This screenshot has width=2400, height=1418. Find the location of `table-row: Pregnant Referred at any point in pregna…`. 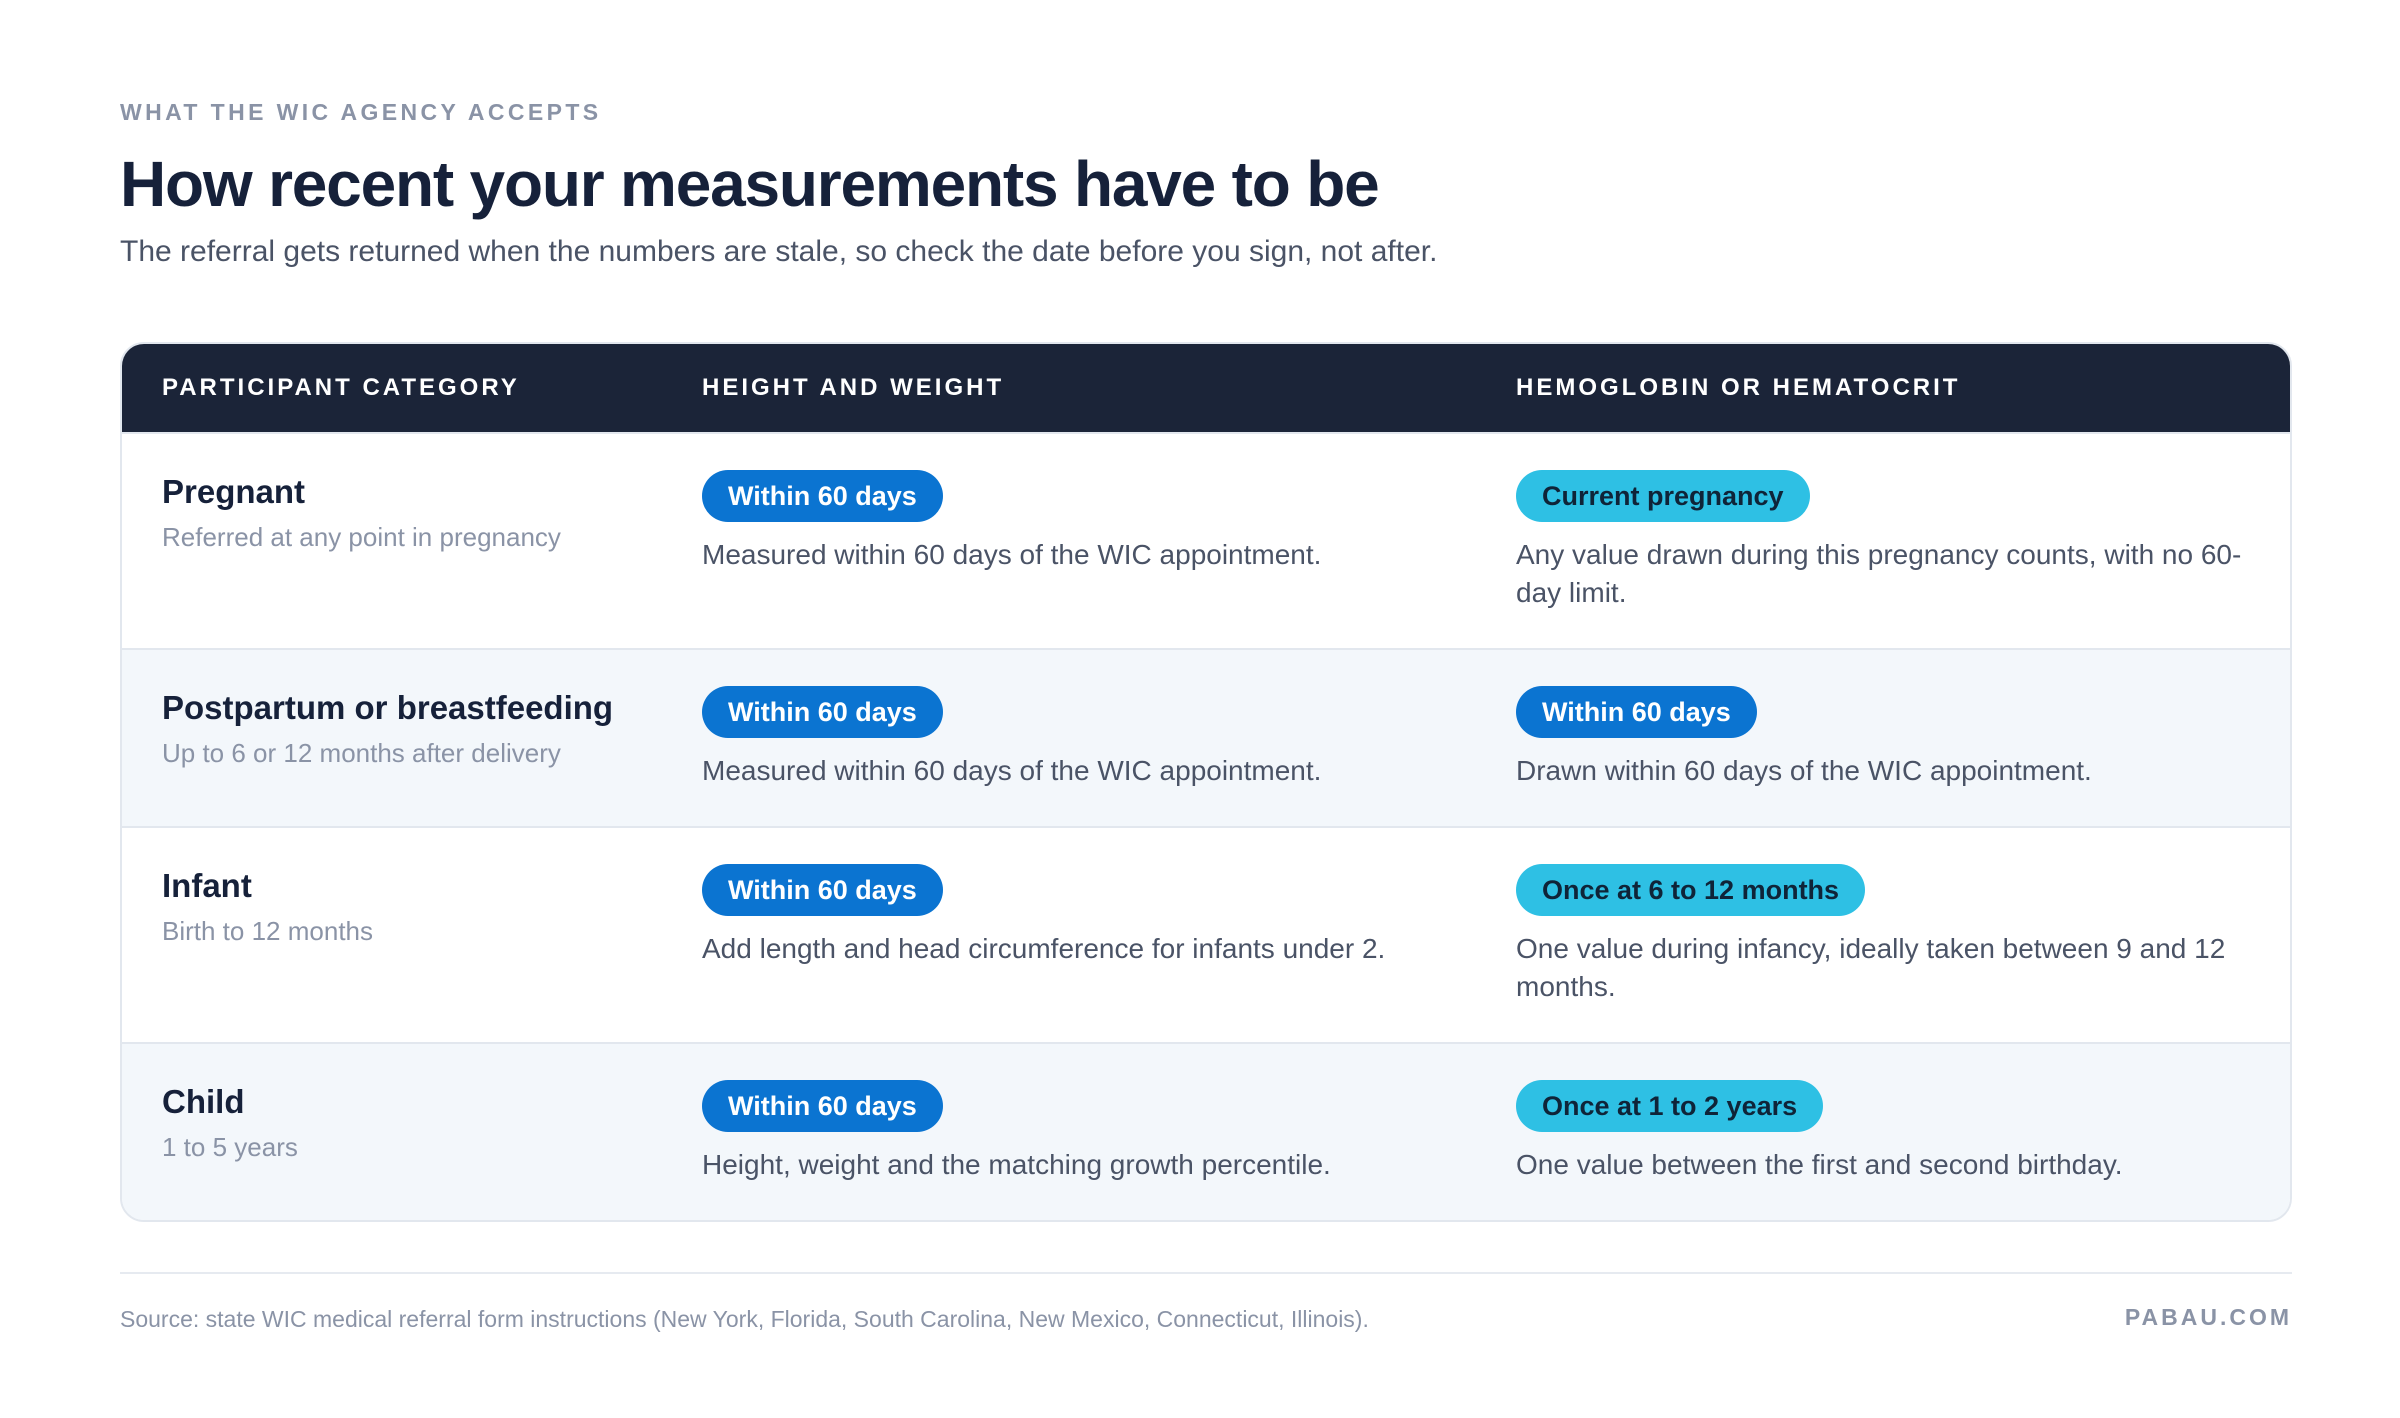

table-row: Pregnant Referred at any point in pregna… is located at coordinates (1206, 540).